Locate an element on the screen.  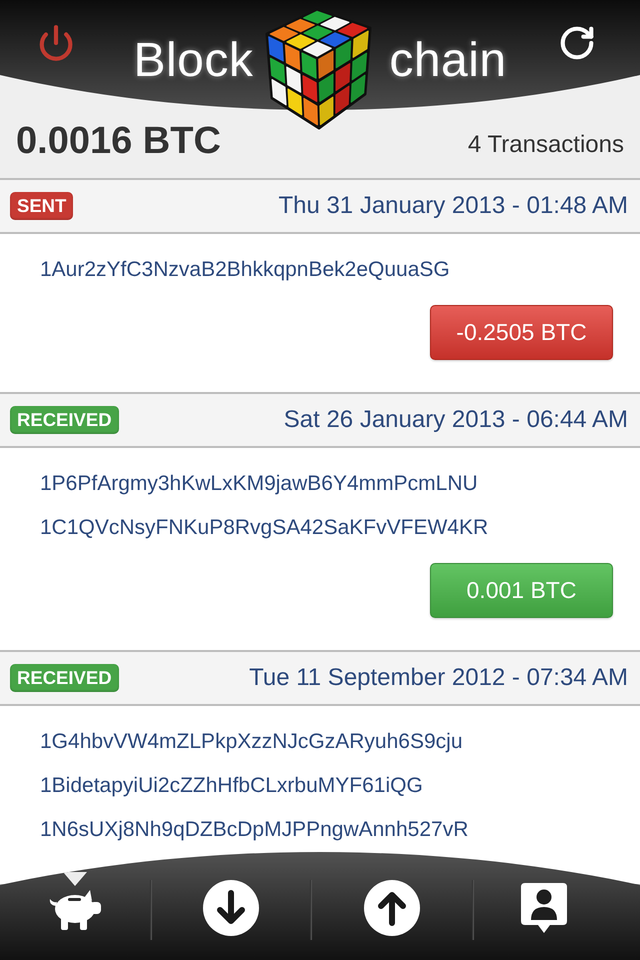
address-text: 1C1QVcNsyFNKuP8RvgSA42SaKFvVFEW4KR is located at coordinates (265, 528).